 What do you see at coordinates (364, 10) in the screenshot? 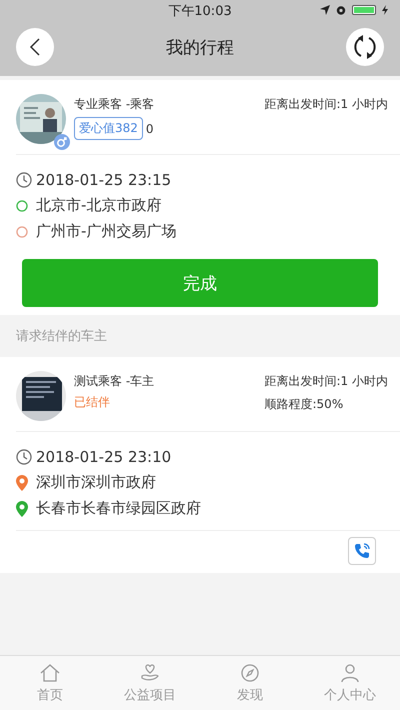
I see `battery-icon` at bounding box center [364, 10].